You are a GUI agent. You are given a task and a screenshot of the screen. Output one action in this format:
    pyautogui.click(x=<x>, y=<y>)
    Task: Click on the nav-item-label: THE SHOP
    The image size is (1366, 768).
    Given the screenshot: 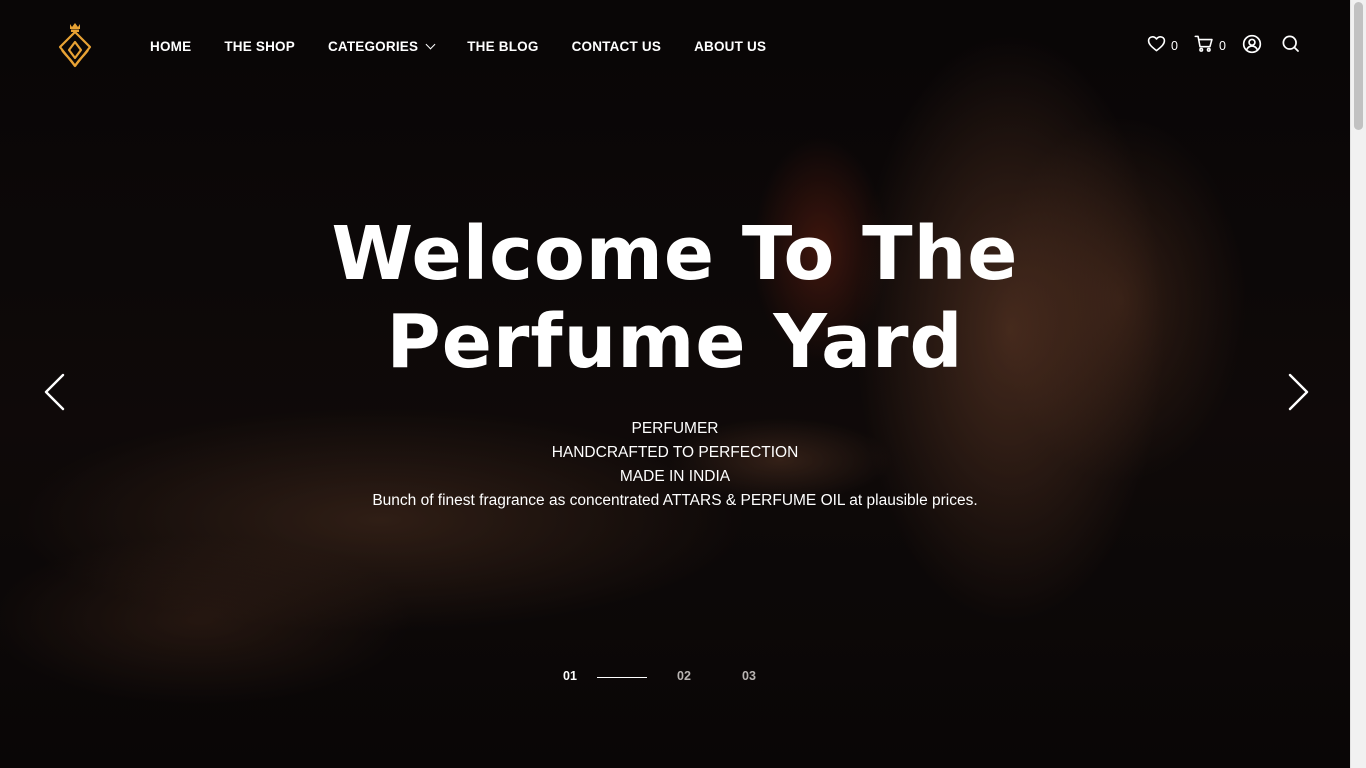 What is the action you would take?
    pyautogui.click(x=259, y=46)
    